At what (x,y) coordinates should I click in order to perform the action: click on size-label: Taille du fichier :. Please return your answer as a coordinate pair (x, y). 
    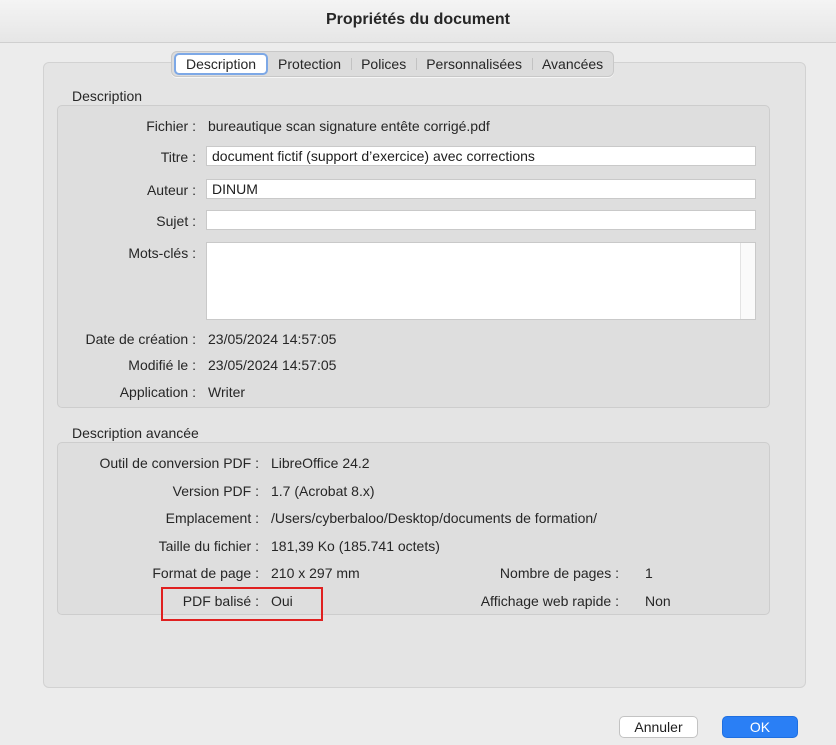
    Looking at the image, I should click on (208, 546).